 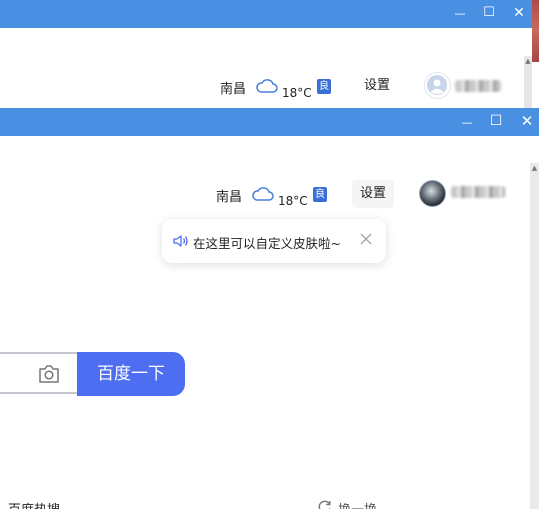 What do you see at coordinates (325, 504) in the screenshot?
I see `refresh-icon` at bounding box center [325, 504].